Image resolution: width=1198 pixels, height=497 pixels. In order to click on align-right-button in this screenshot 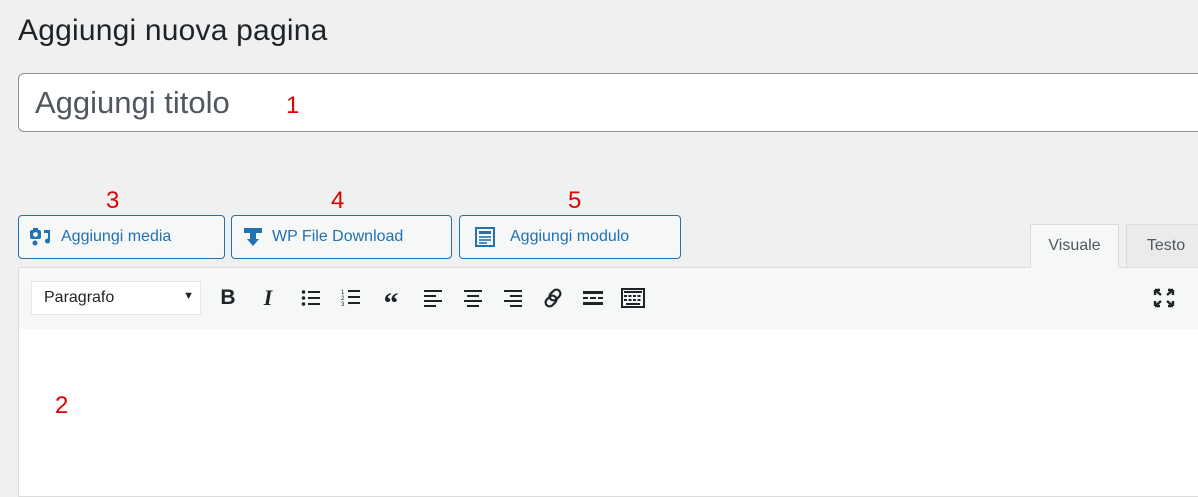, I will do `click(513, 298)`.